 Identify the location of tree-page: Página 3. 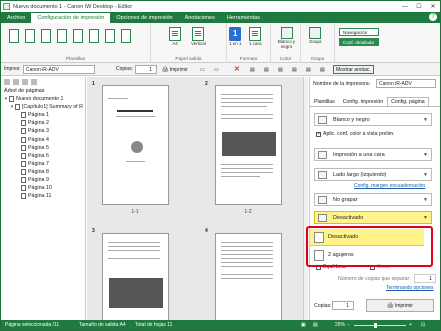
(43, 131).